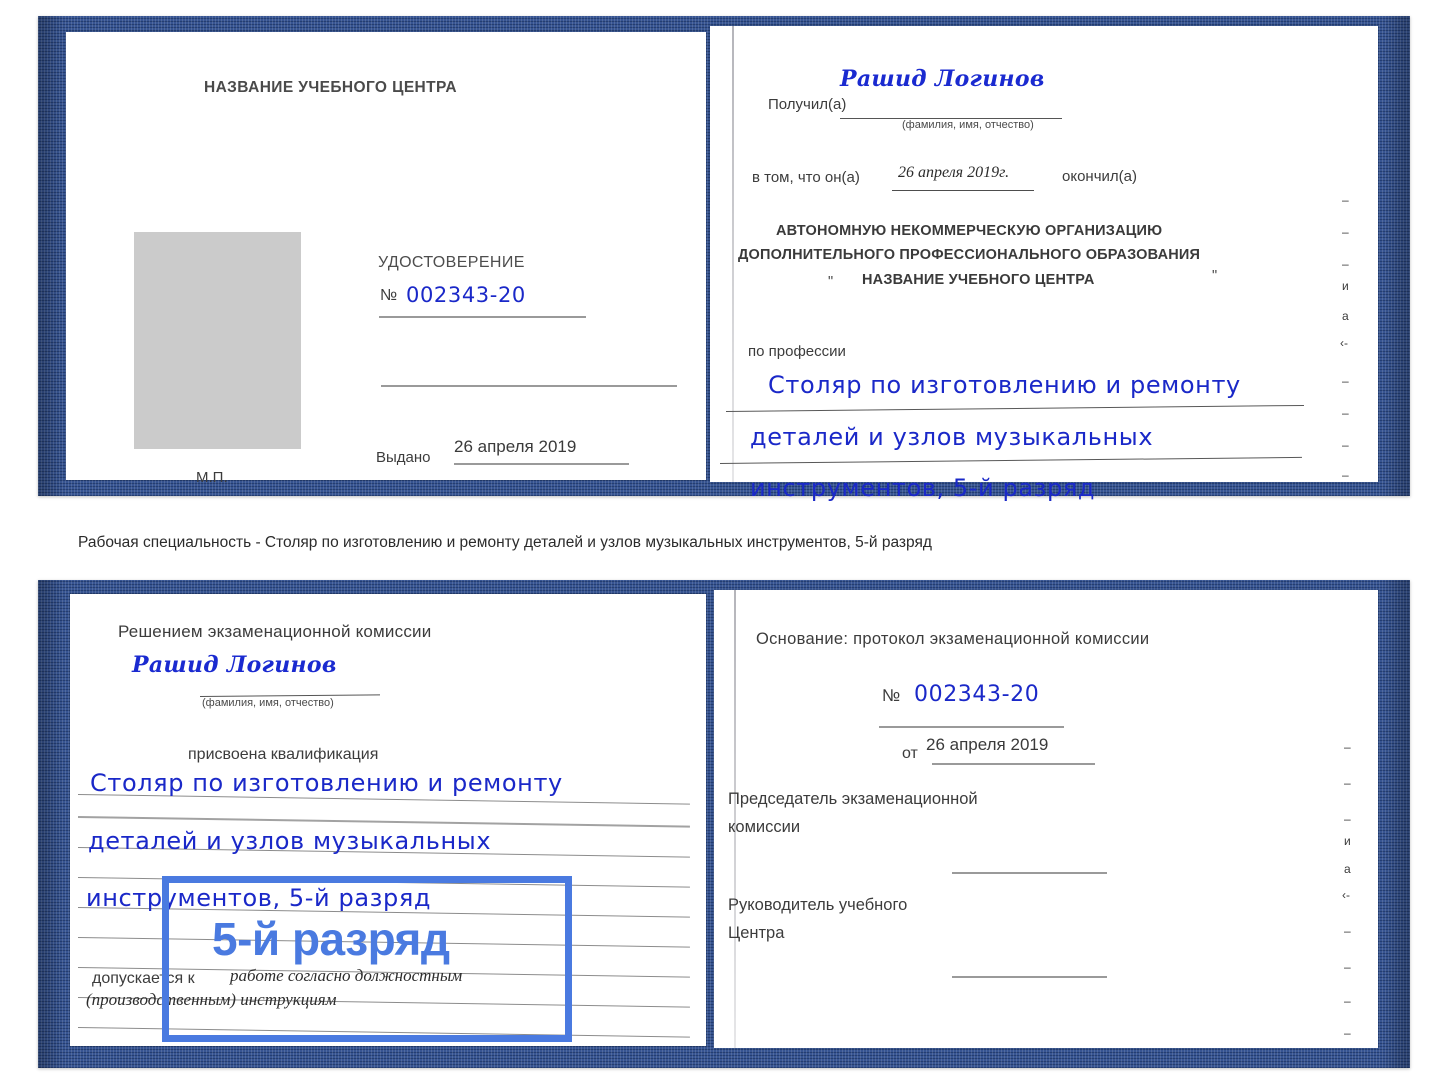  I want to click on qualification-label: присвоена квалификация, so click(283, 754).